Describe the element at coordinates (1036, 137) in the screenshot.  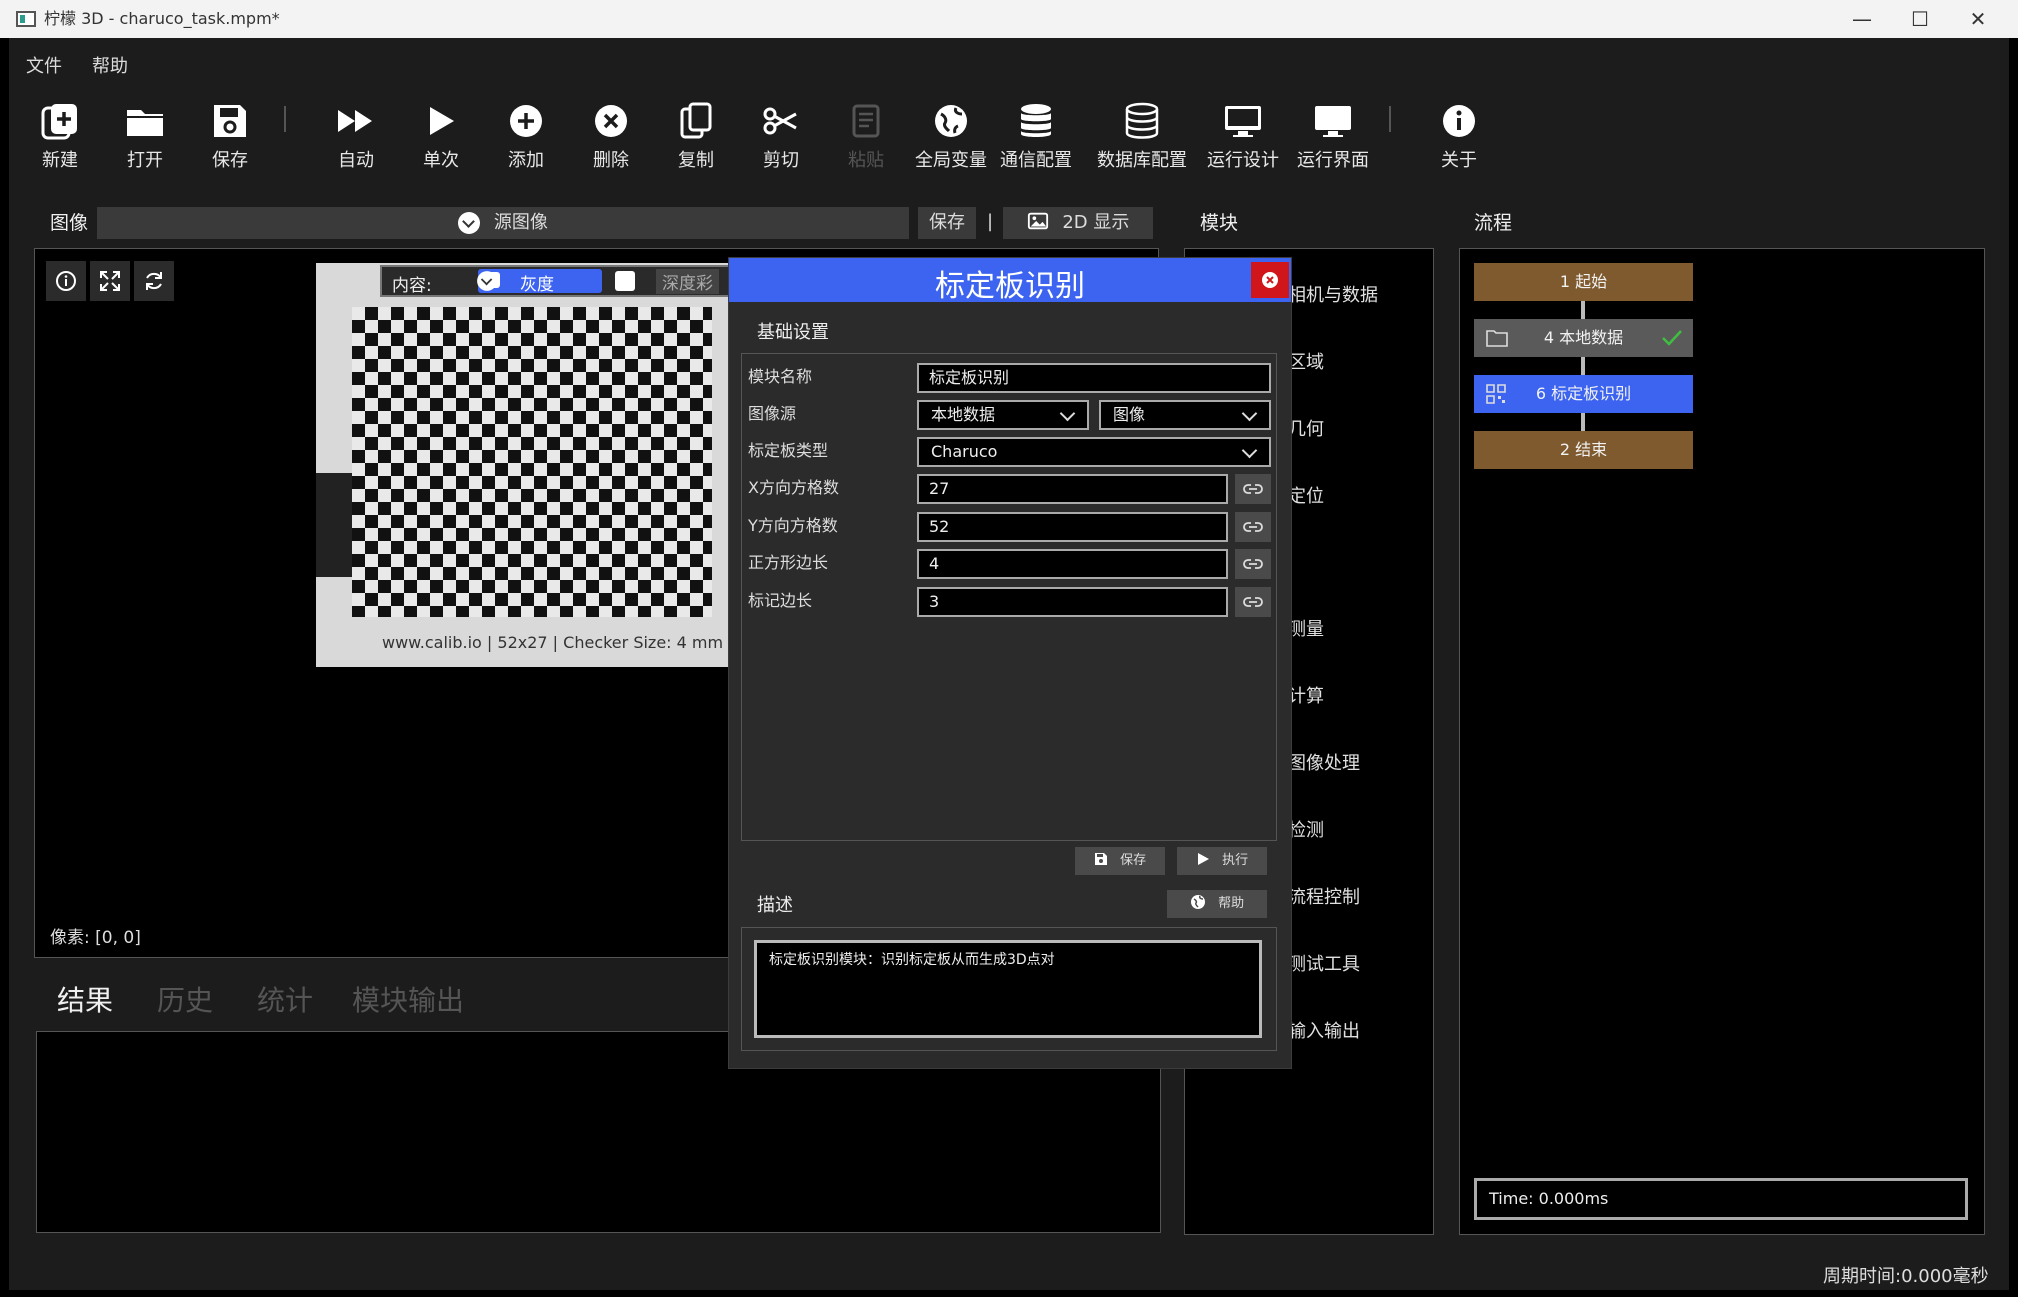
I see `comm-config-button: 通信配置` at that location.